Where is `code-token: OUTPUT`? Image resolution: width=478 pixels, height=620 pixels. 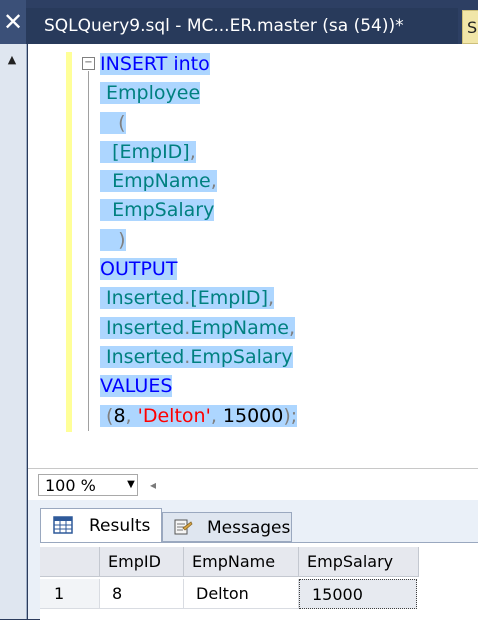
code-token: OUTPUT is located at coordinates (139, 269).